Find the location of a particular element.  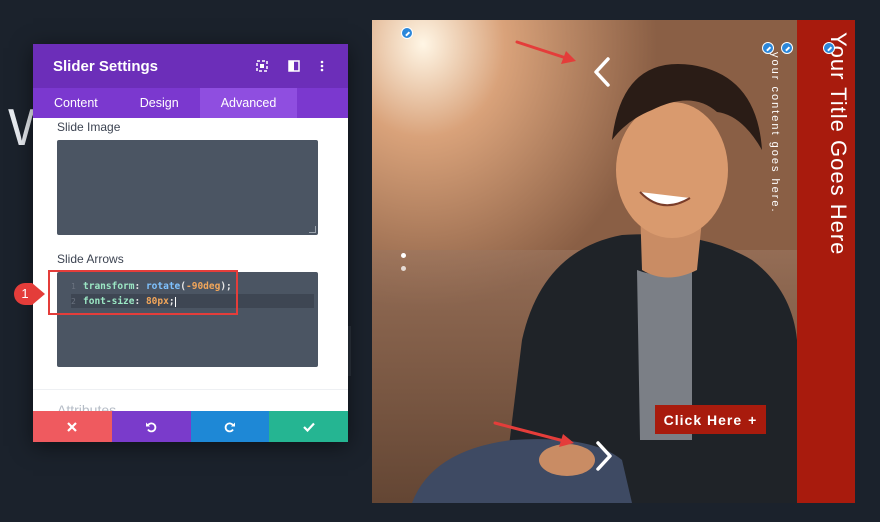

attributes-toggle: Attributes is located at coordinates (190, 403).